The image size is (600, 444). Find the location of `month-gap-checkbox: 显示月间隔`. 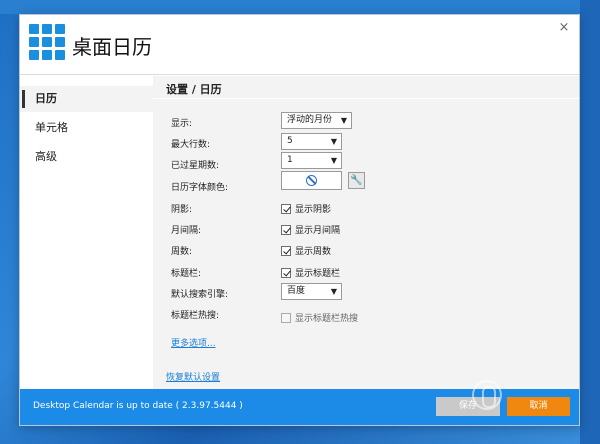

month-gap-checkbox: 显示月间隔 is located at coordinates (310, 229).